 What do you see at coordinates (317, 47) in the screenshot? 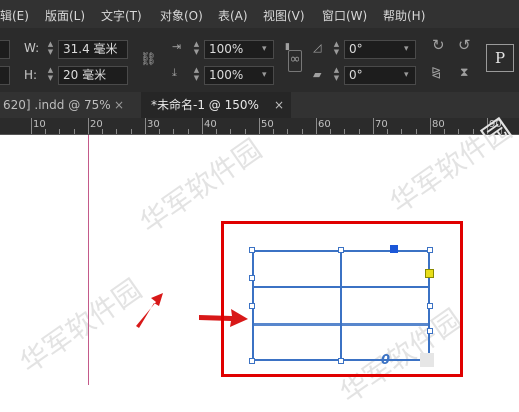
I see `rotate-angle-icon: ◿` at bounding box center [317, 47].